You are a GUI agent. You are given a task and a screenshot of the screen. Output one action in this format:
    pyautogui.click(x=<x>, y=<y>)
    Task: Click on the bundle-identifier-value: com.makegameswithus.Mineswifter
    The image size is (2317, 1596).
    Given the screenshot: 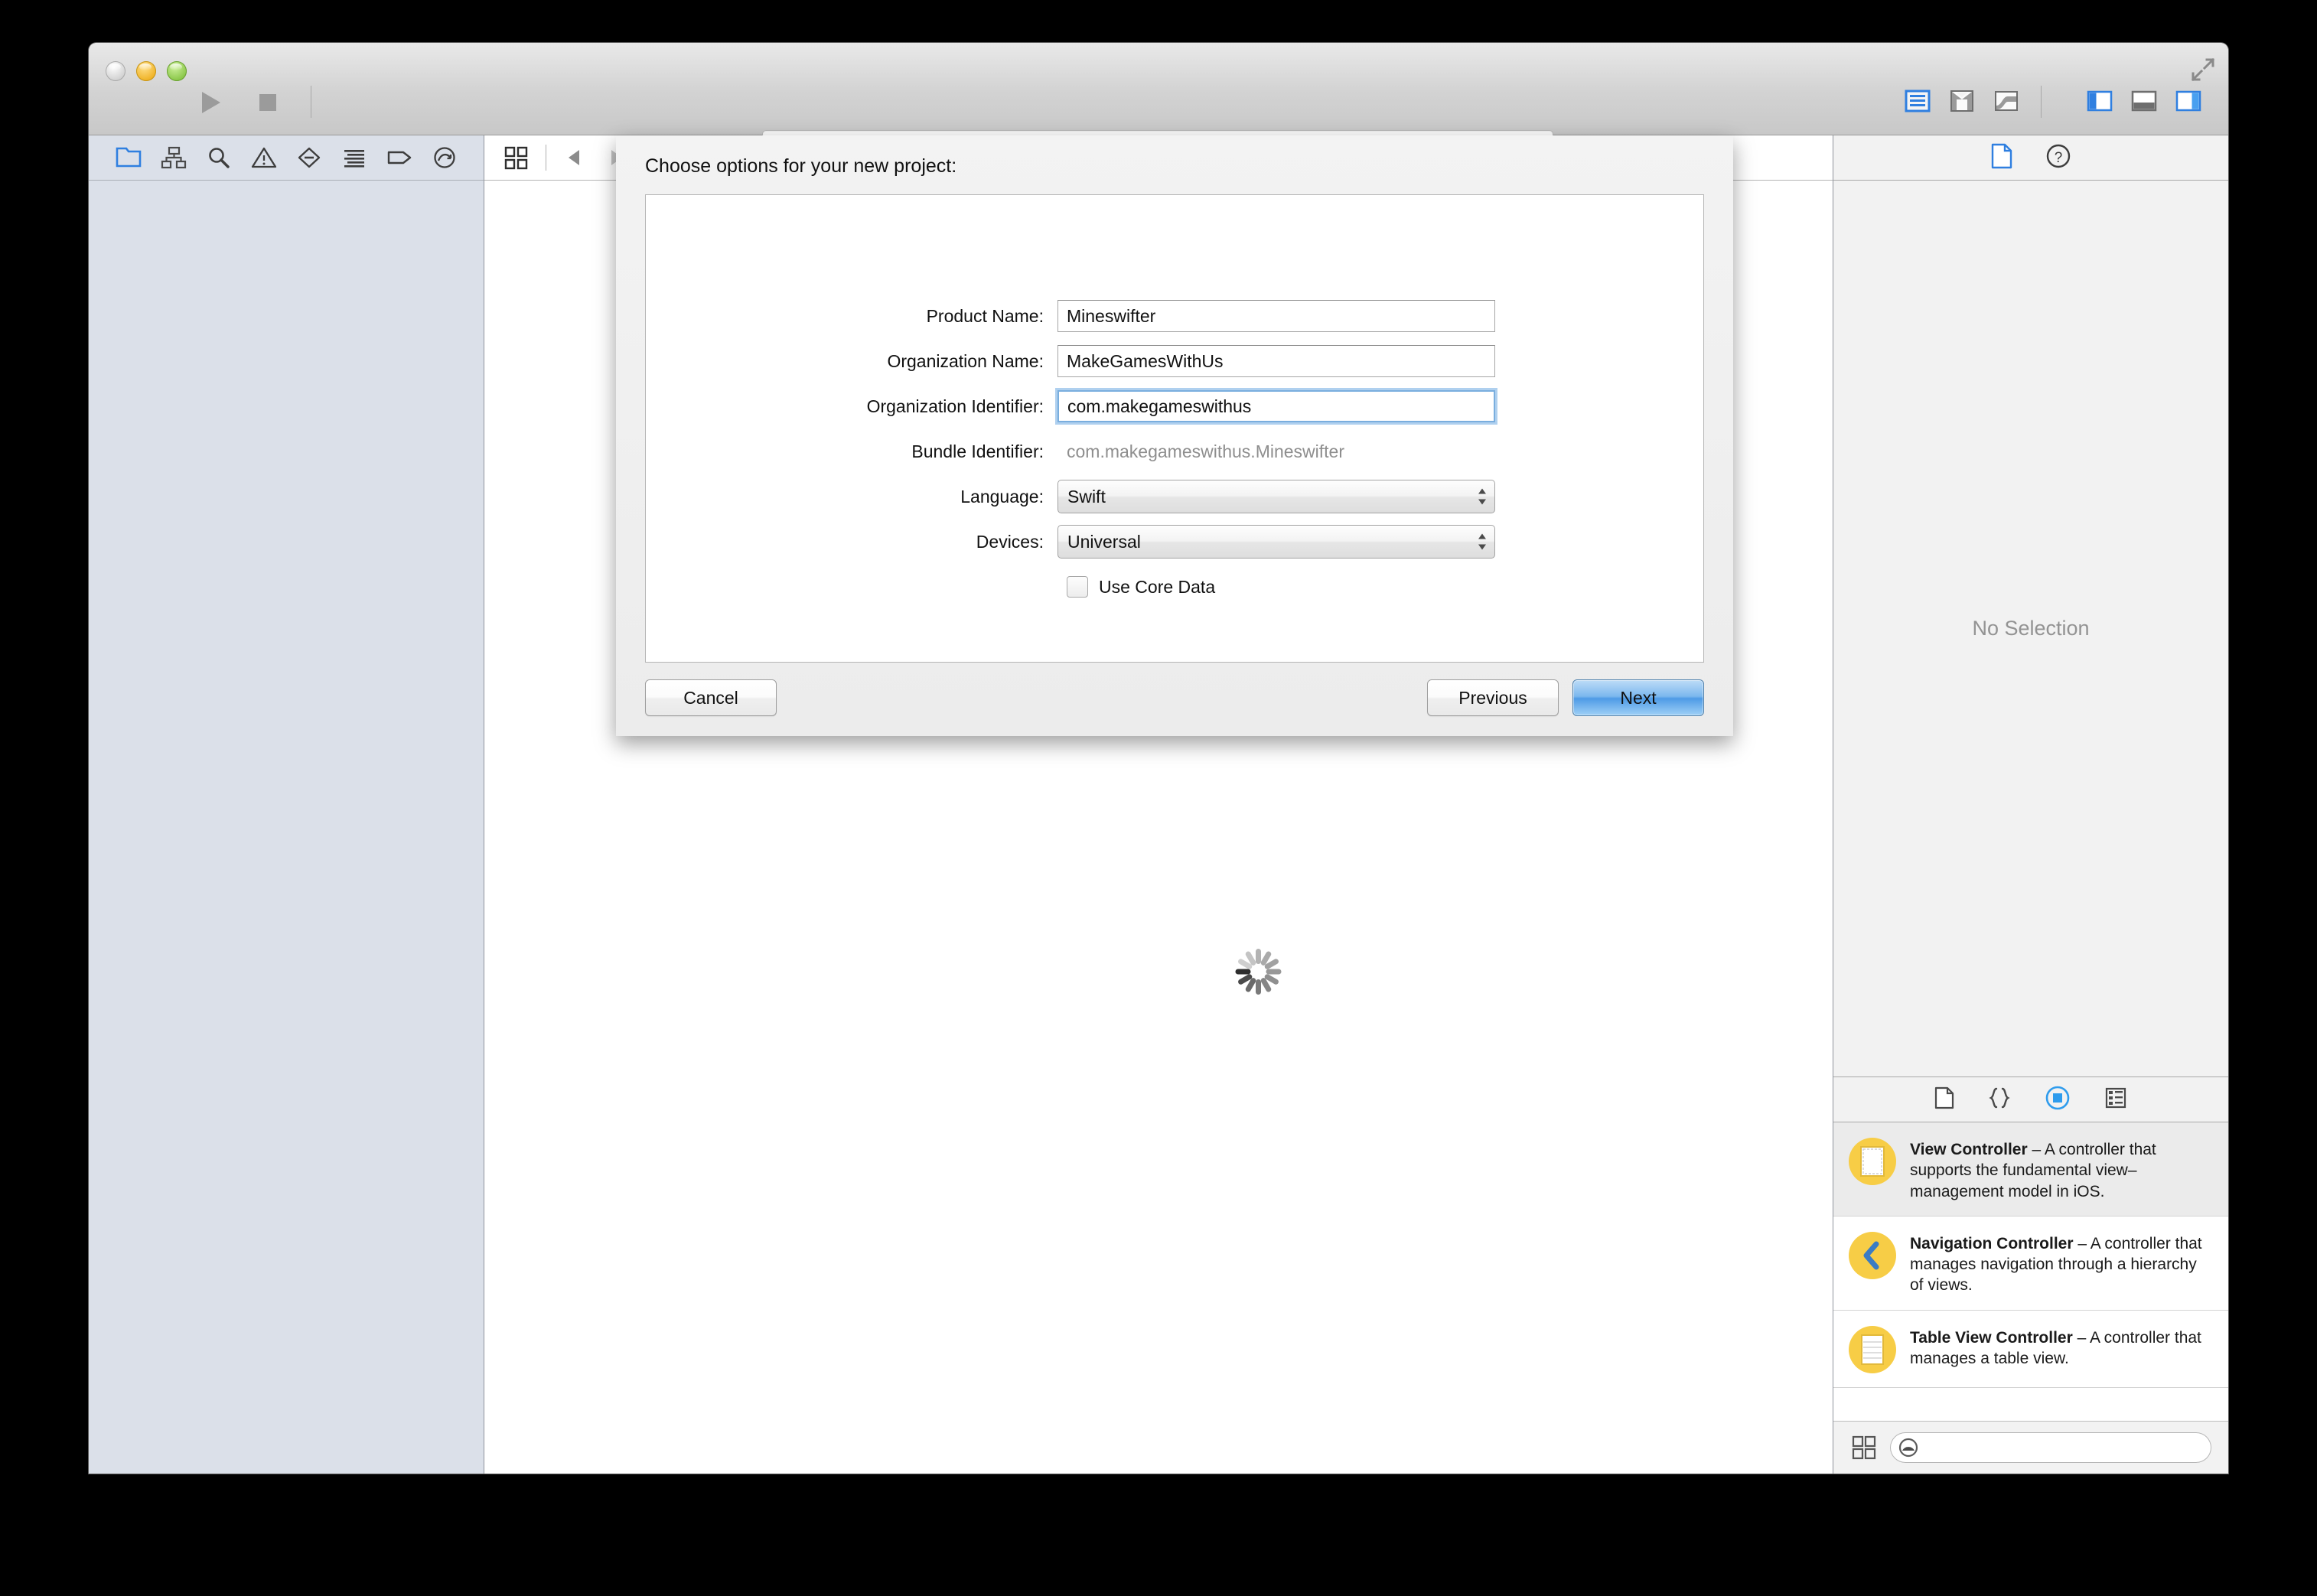 What is the action you would take?
    pyautogui.click(x=1206, y=451)
    